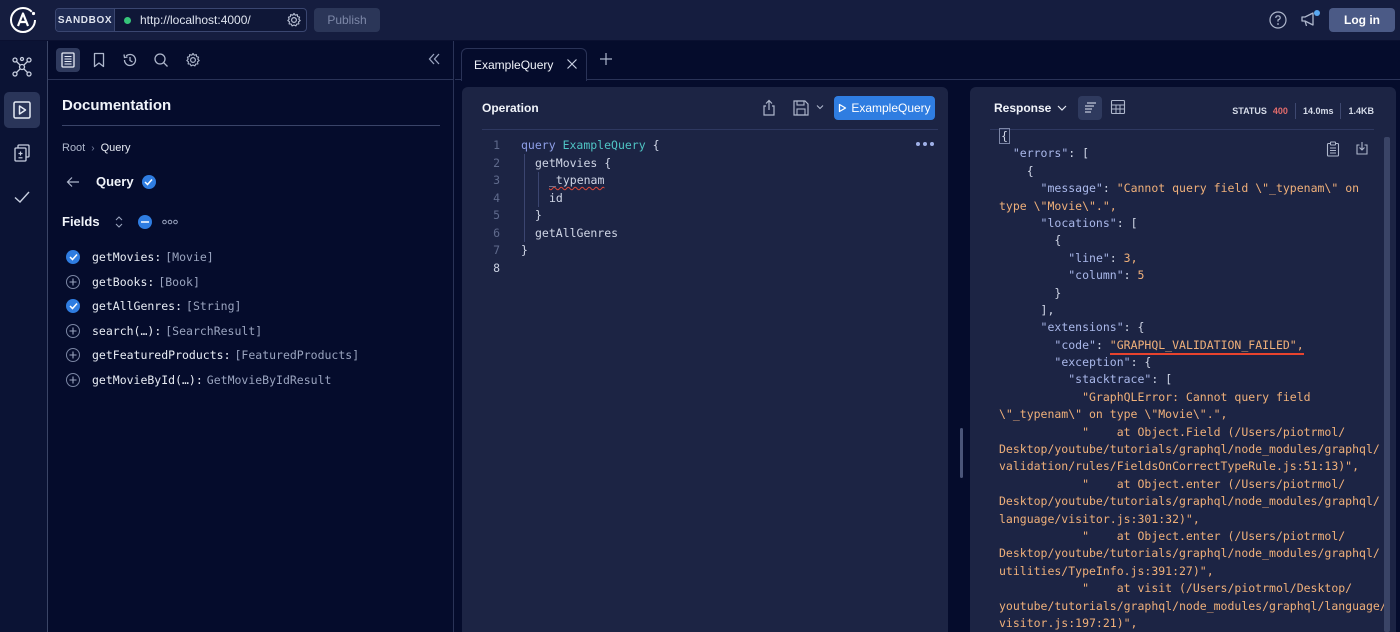 The height and width of the screenshot is (632, 1400). What do you see at coordinates (1058, 205) in the screenshot?
I see `json-text: type \"Movie\".",` at bounding box center [1058, 205].